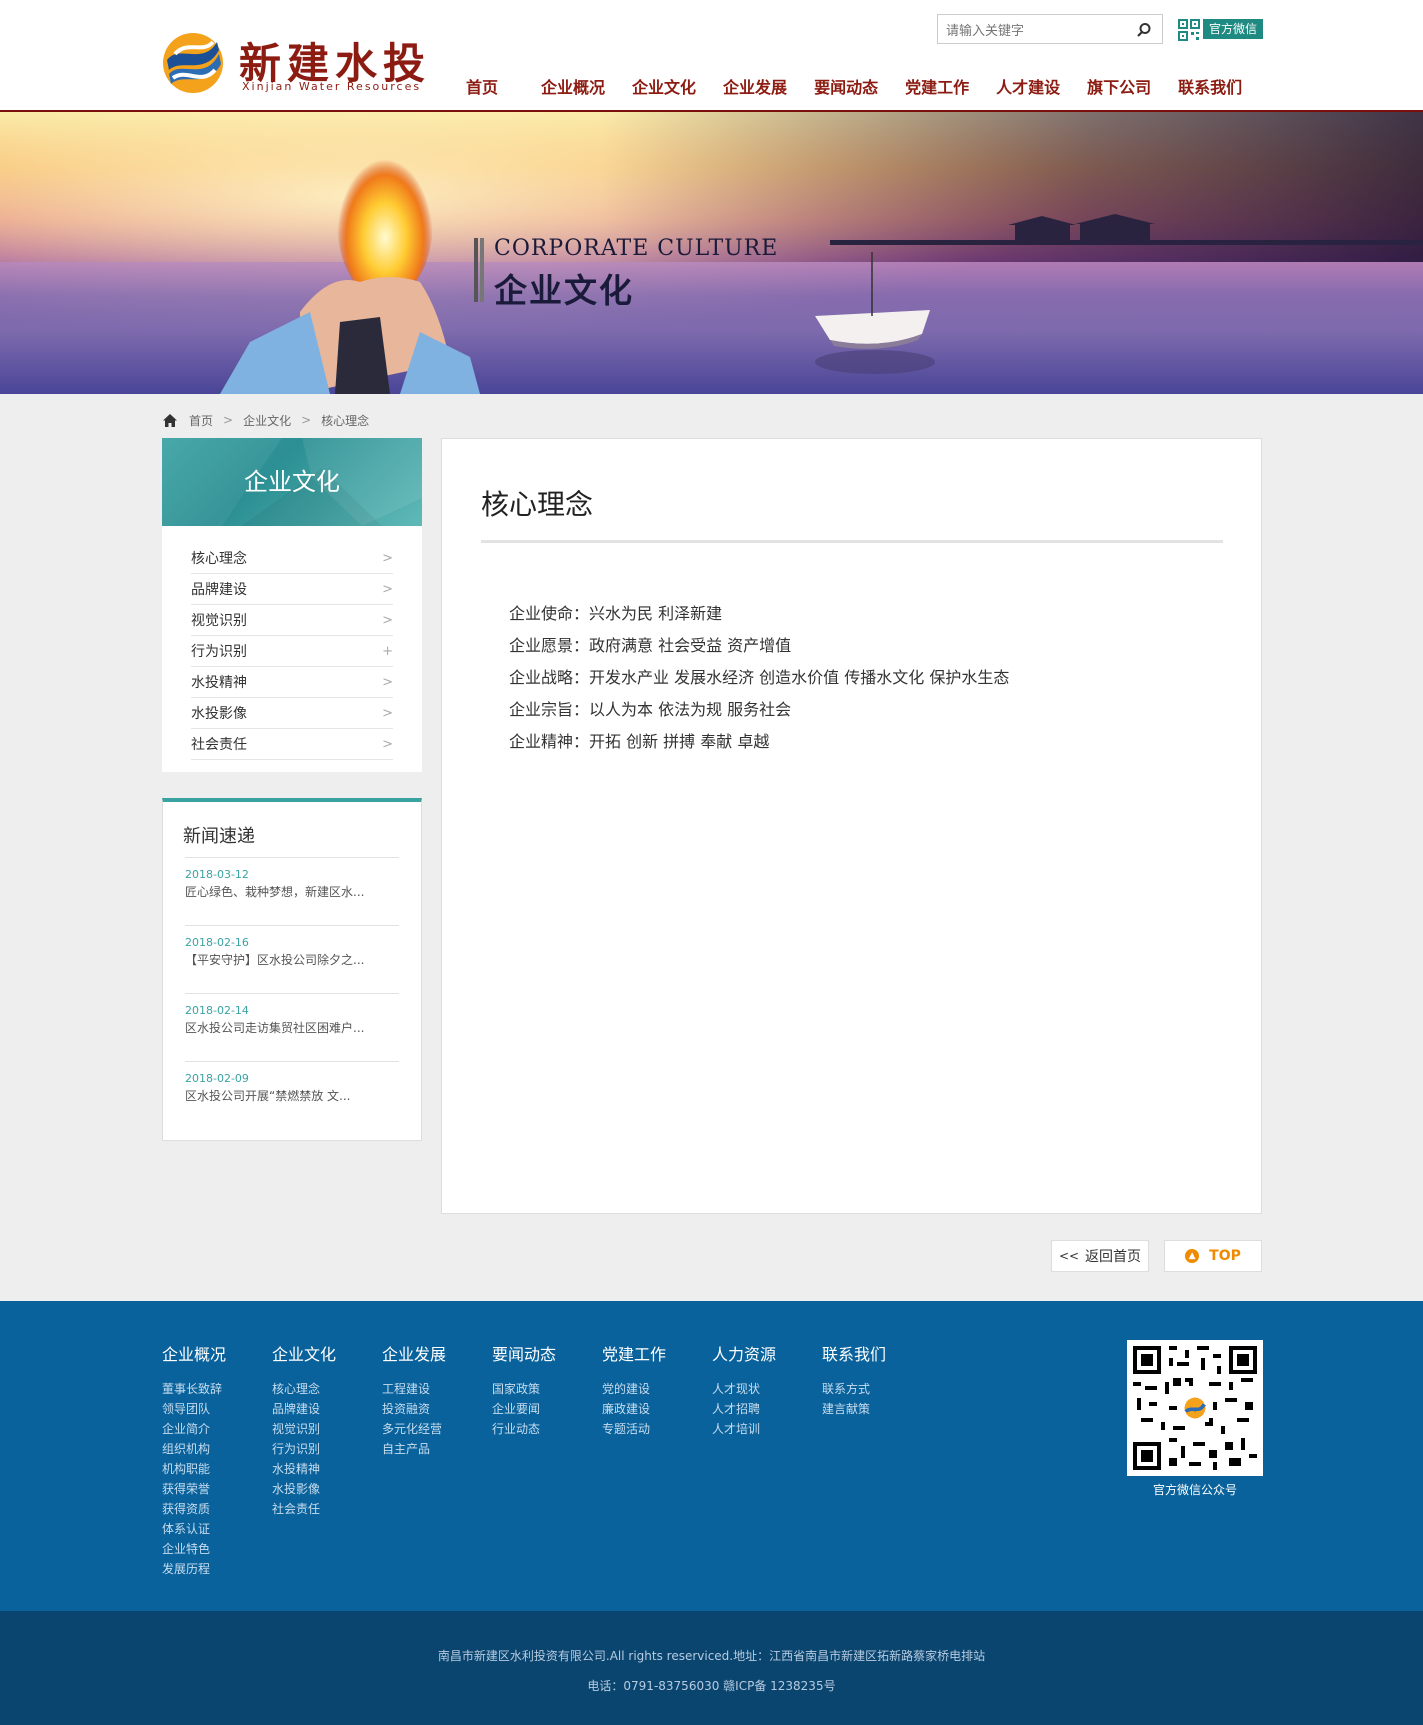  Describe the element at coordinates (937, 88) in the screenshot. I see `nav-party: 党建工作` at that location.